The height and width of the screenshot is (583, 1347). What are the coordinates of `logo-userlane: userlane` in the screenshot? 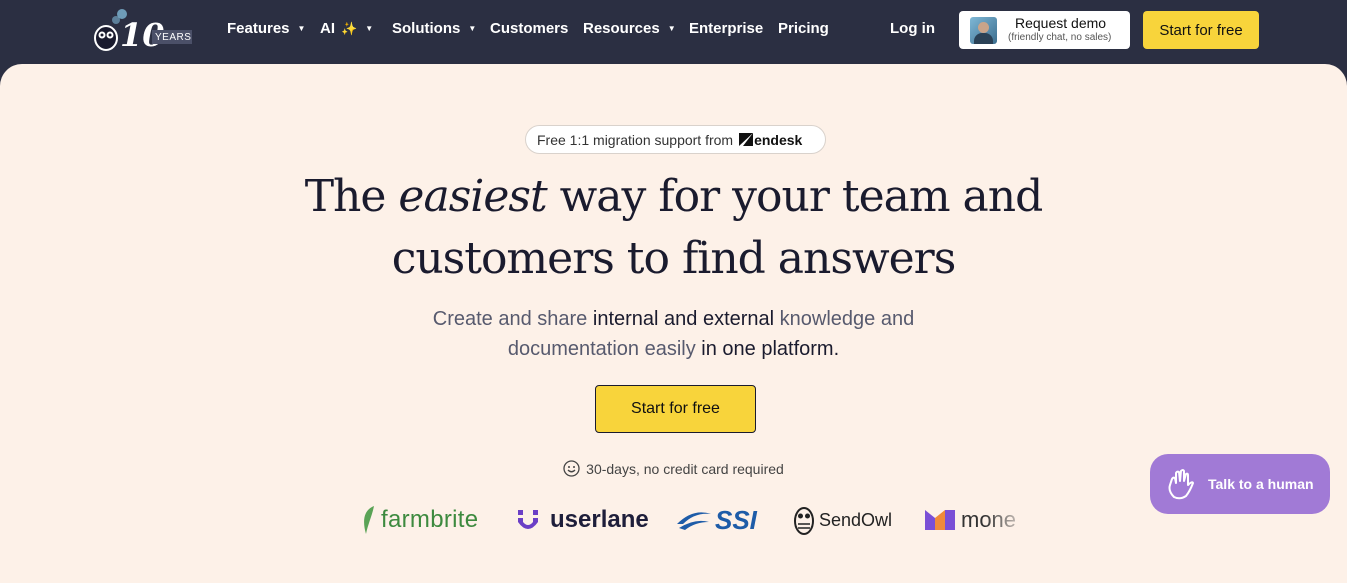 It's located at (582, 520).